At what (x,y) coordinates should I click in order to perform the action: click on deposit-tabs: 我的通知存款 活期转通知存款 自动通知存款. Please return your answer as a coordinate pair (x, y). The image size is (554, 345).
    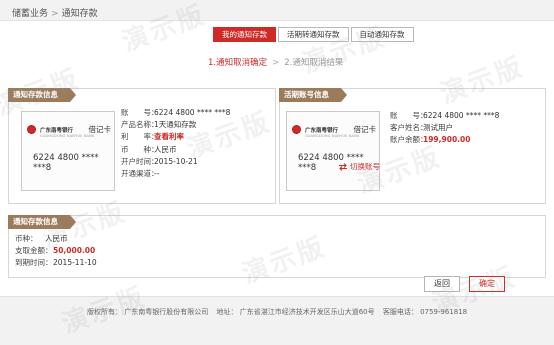
    Looking at the image, I should click on (314, 34).